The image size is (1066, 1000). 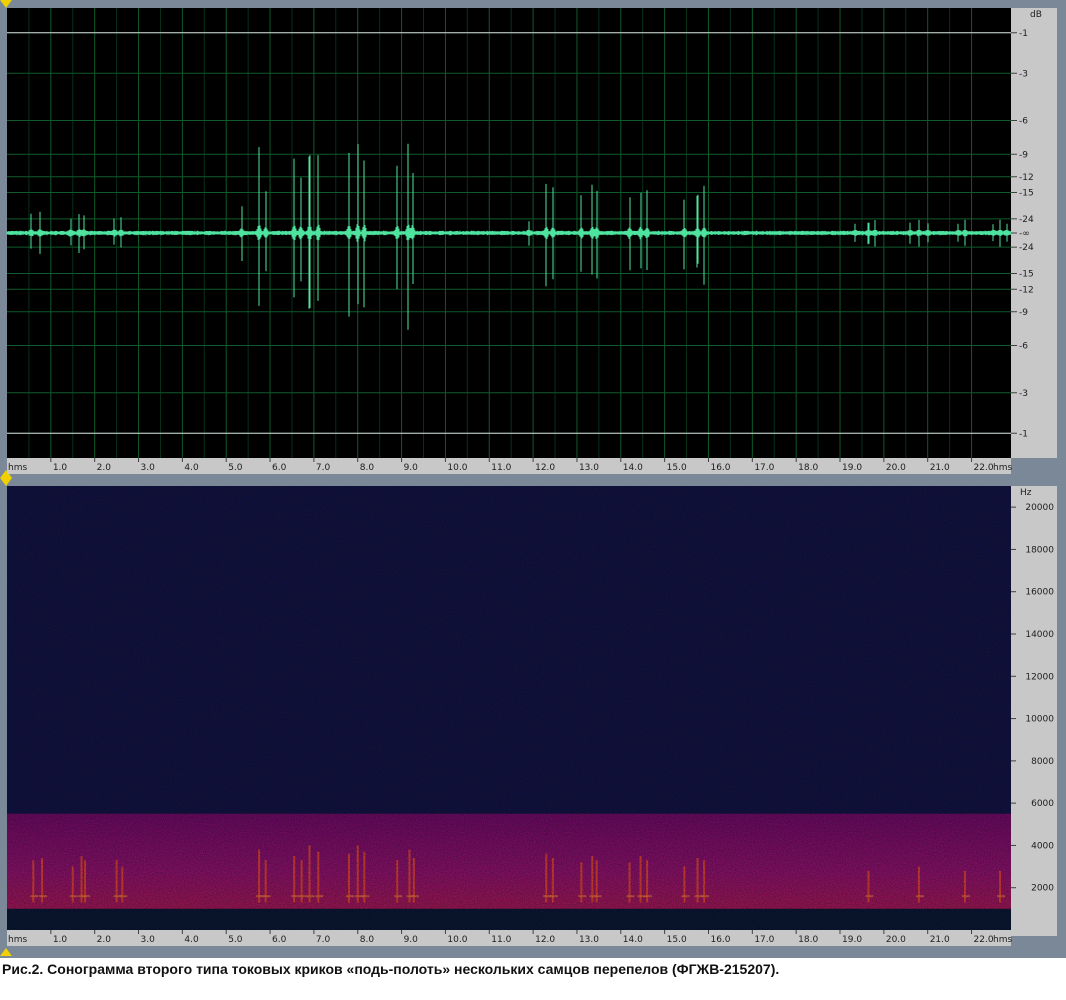 I want to click on waveform-time-label: 18.0, so click(x=808, y=468).